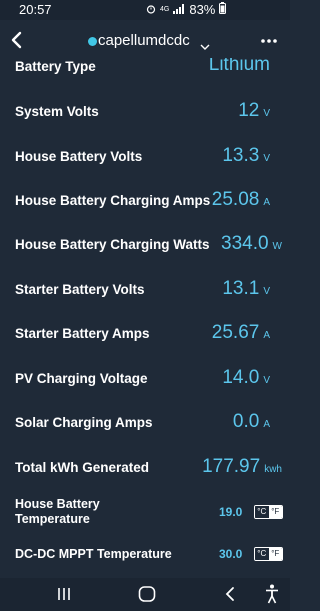  What do you see at coordinates (231, 512) in the screenshot?
I see `row-value: 19.0` at bounding box center [231, 512].